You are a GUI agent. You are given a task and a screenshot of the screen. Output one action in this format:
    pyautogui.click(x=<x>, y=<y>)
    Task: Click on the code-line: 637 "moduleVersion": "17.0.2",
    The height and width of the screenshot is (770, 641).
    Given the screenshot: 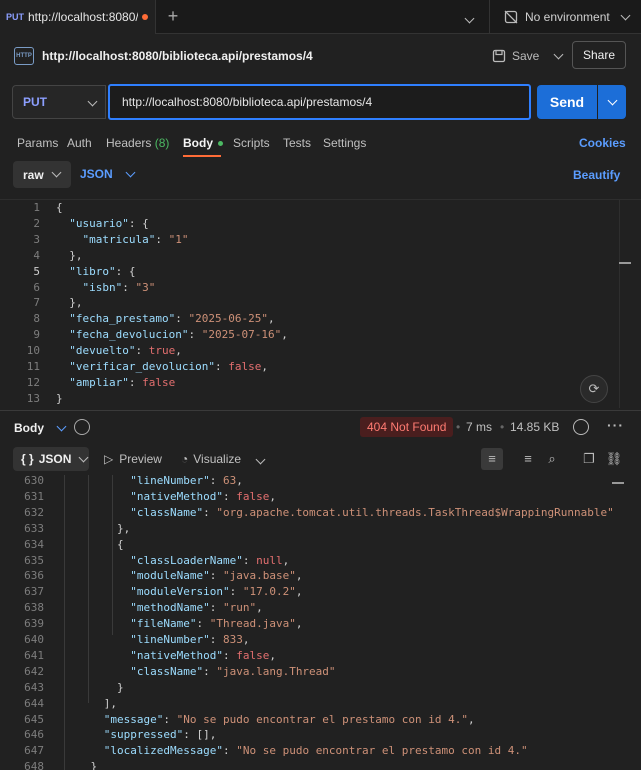 What is the action you would take?
    pyautogui.click(x=310, y=592)
    